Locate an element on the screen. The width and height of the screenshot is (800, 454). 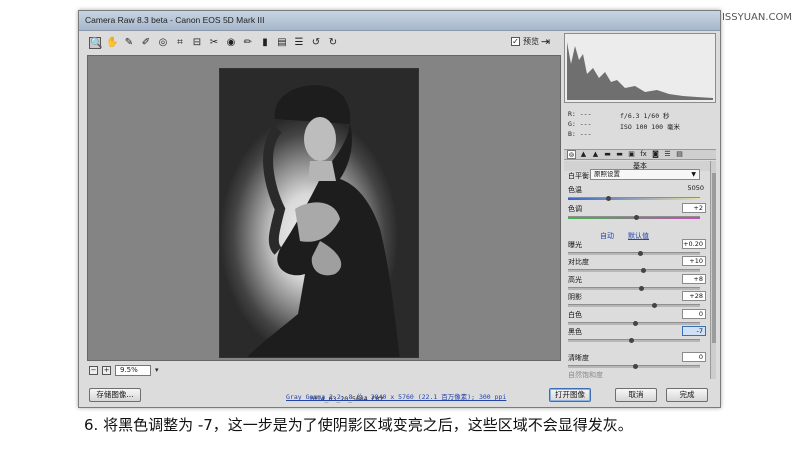
shadows-value: +28 is located at coordinates (694, 296).